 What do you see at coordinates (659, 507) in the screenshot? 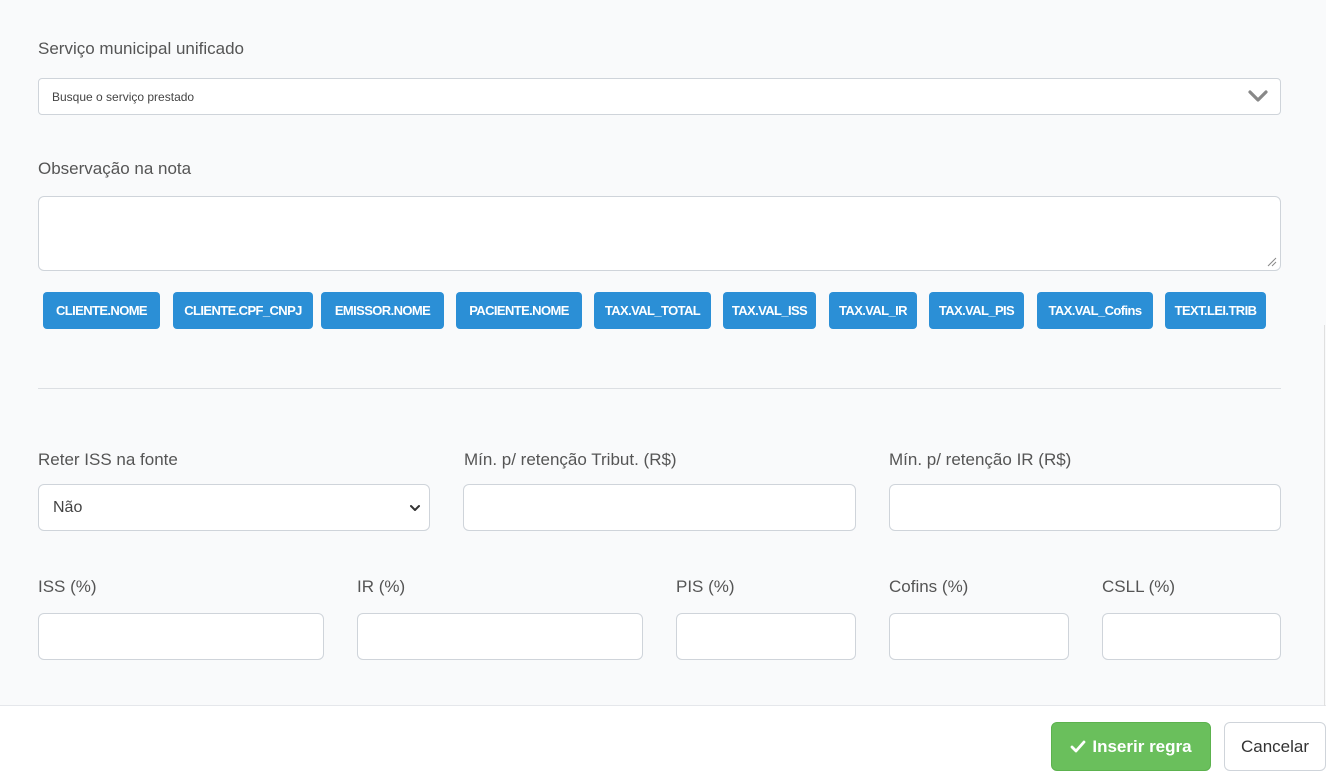
I see `min-tributos-input` at bounding box center [659, 507].